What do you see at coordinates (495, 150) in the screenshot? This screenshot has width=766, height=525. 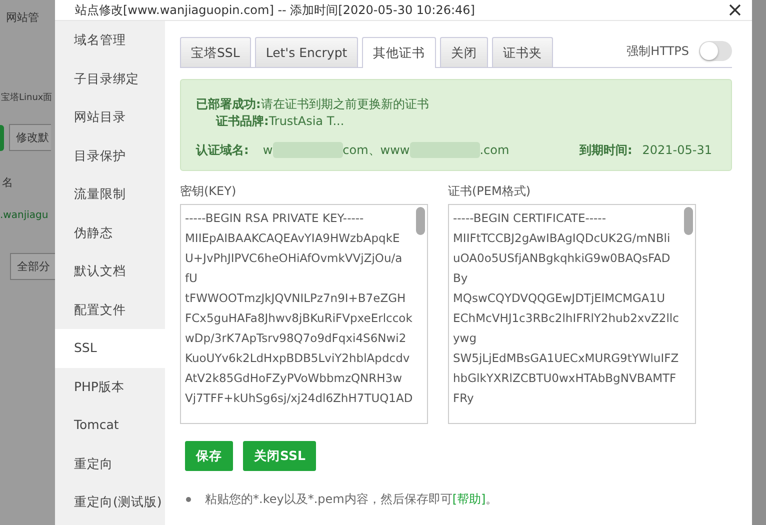 I see `domain-text: .com` at bounding box center [495, 150].